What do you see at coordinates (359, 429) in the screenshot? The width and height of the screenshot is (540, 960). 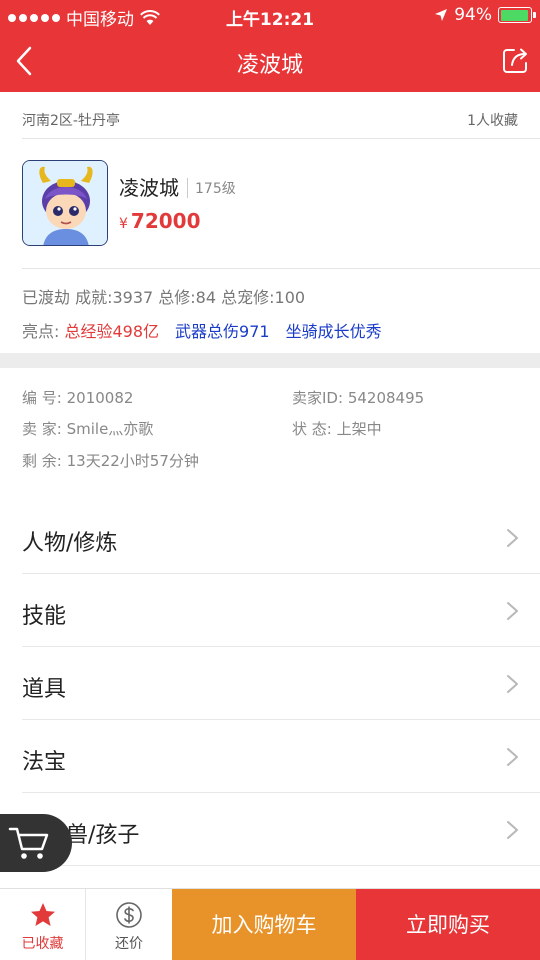 I see `state-value: 上架中` at bounding box center [359, 429].